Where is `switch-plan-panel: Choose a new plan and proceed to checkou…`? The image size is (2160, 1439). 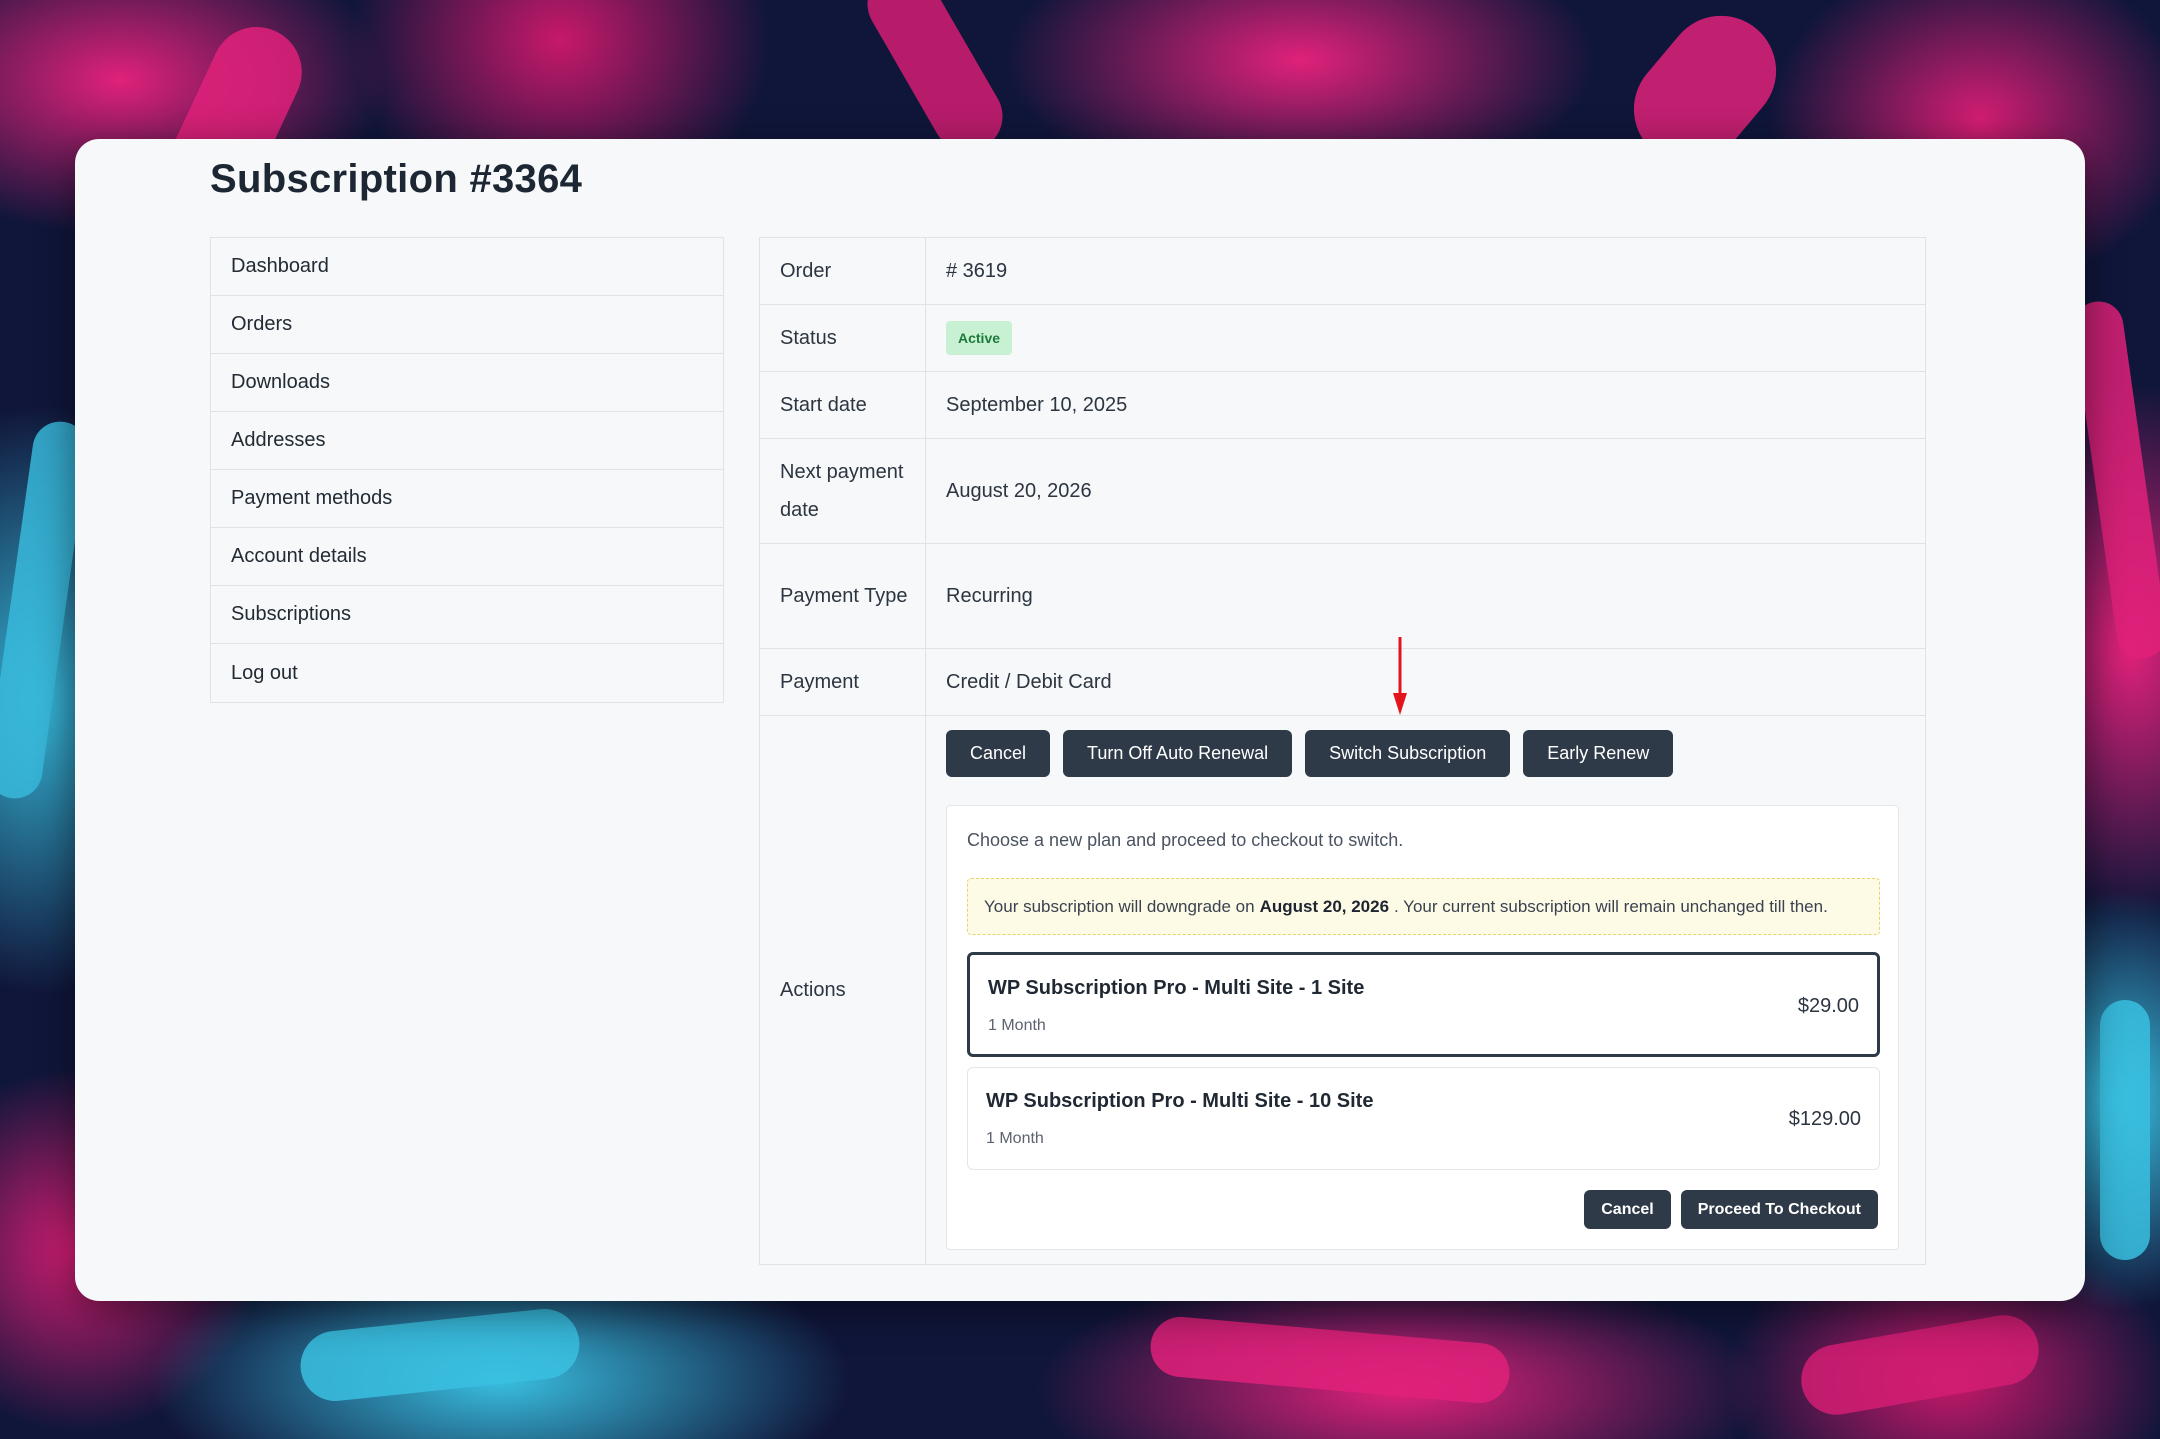
switch-plan-panel: Choose a new plan and proceed to checkou… is located at coordinates (1422, 1027).